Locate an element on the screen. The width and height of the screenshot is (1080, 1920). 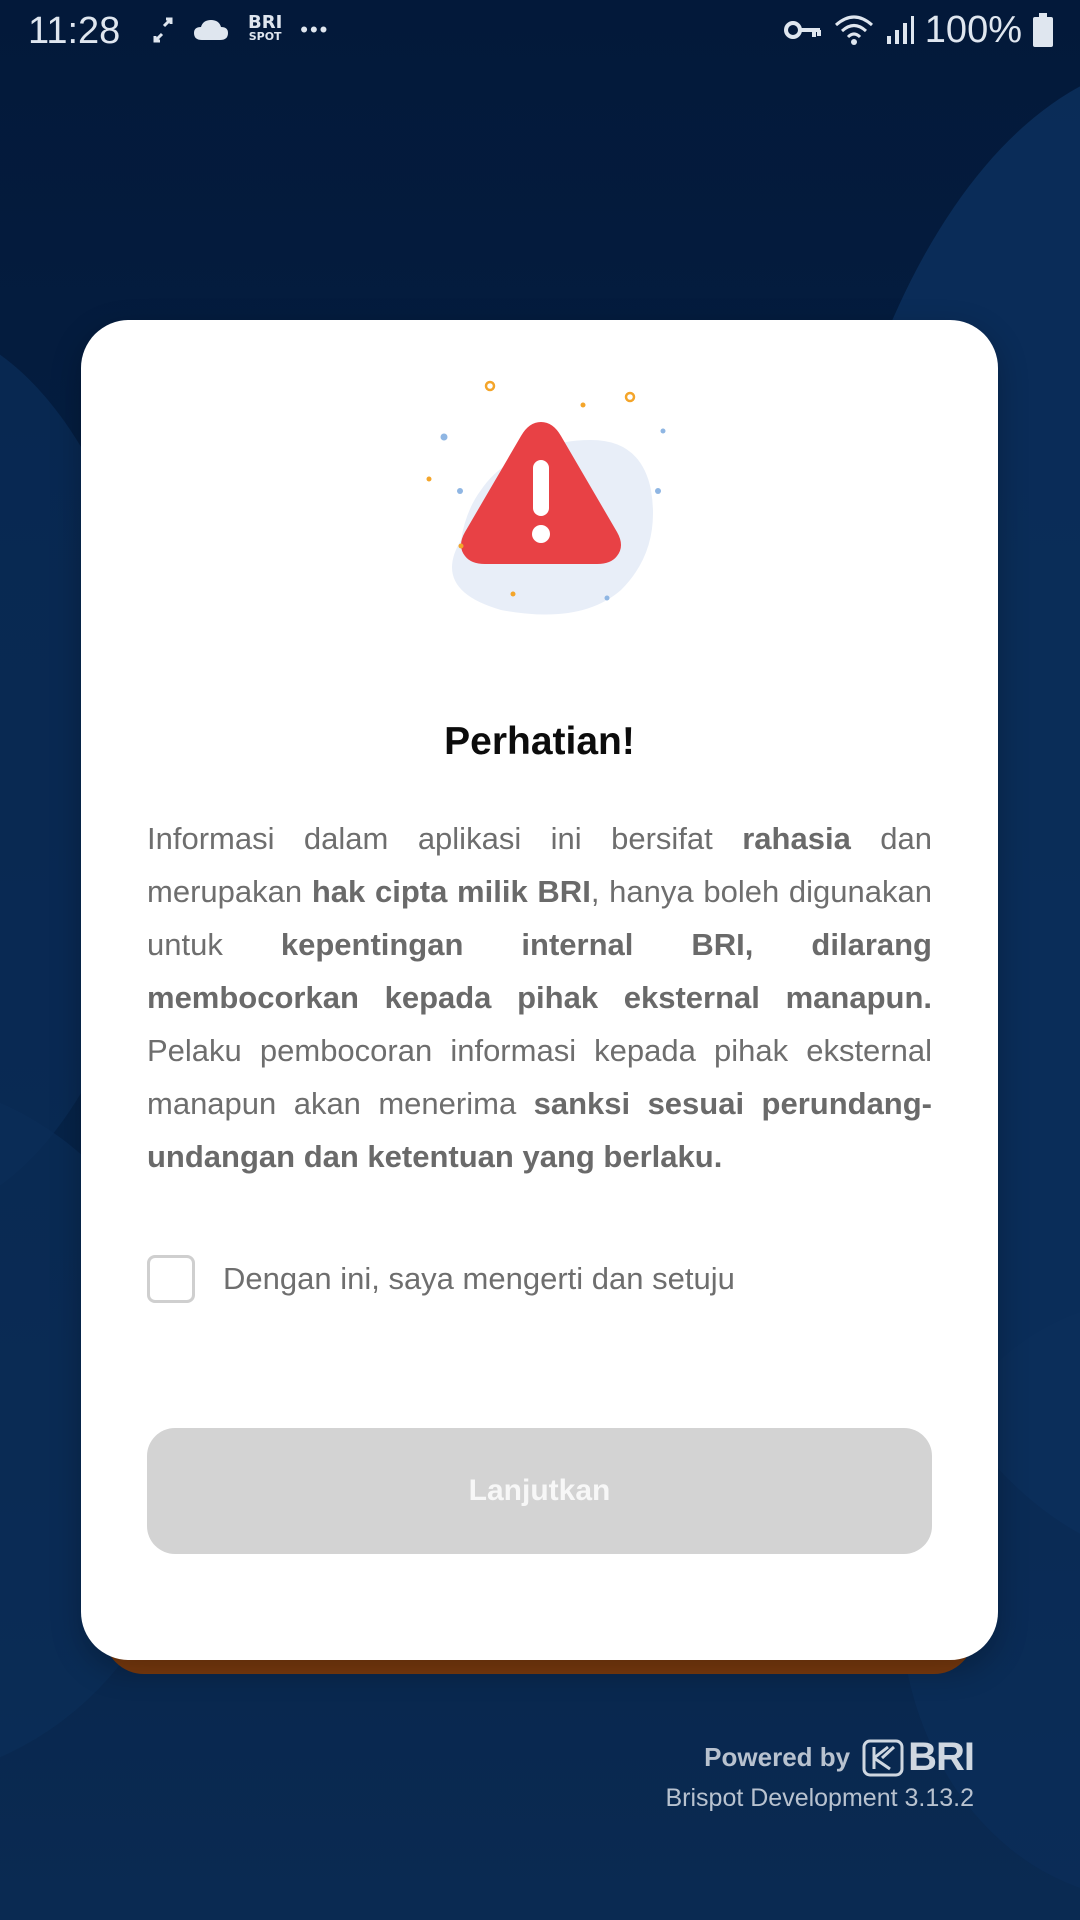
signal-icon is located at coordinates (900, 30).